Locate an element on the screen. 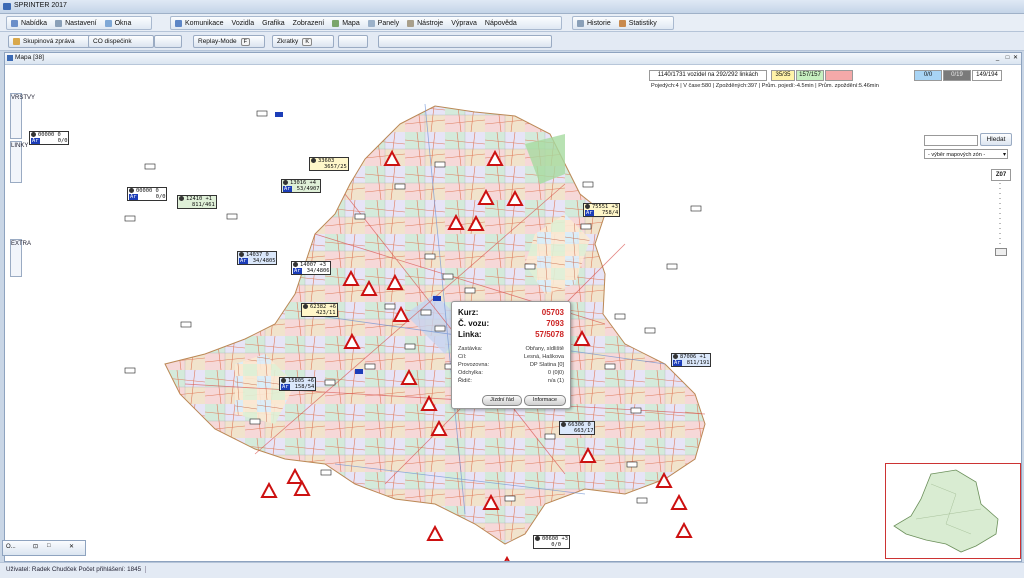 This screenshot has width=1024, height=578. chevron-down-icon: ▾ is located at coordinates (1004, 155).